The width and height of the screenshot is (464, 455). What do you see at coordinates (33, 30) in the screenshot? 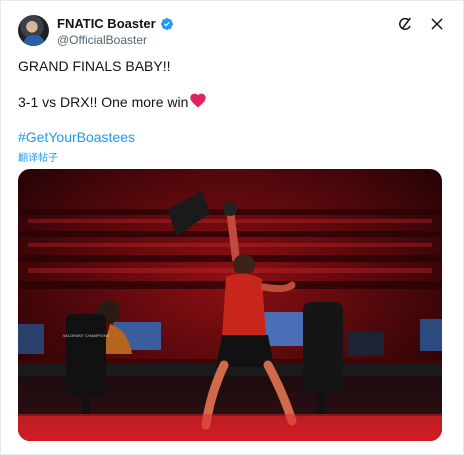
I see `avatar` at bounding box center [33, 30].